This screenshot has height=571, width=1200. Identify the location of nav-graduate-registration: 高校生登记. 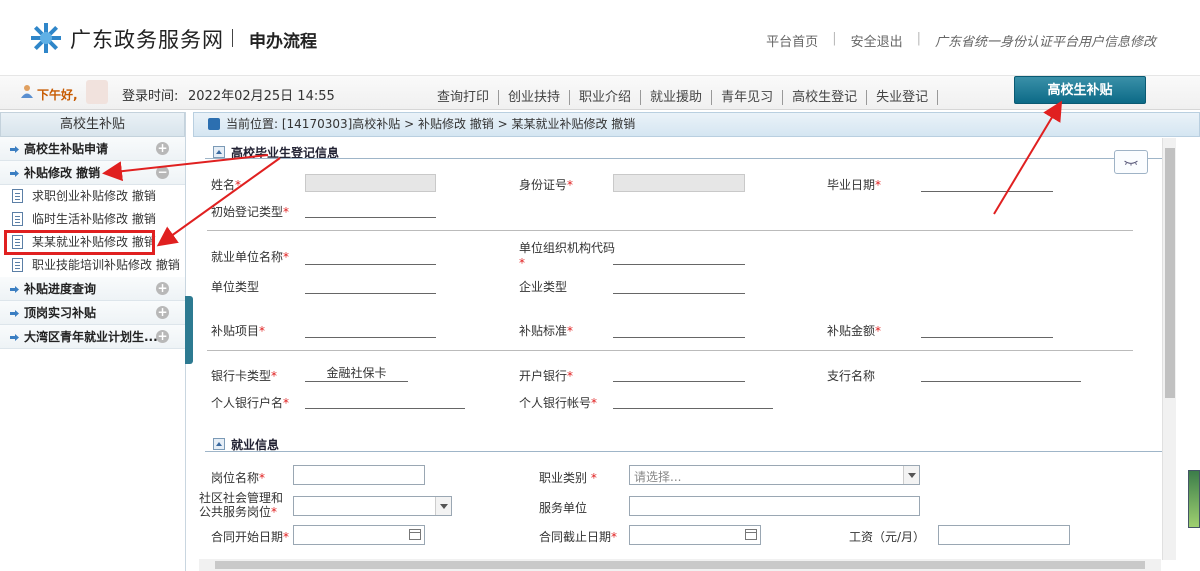
(825, 97).